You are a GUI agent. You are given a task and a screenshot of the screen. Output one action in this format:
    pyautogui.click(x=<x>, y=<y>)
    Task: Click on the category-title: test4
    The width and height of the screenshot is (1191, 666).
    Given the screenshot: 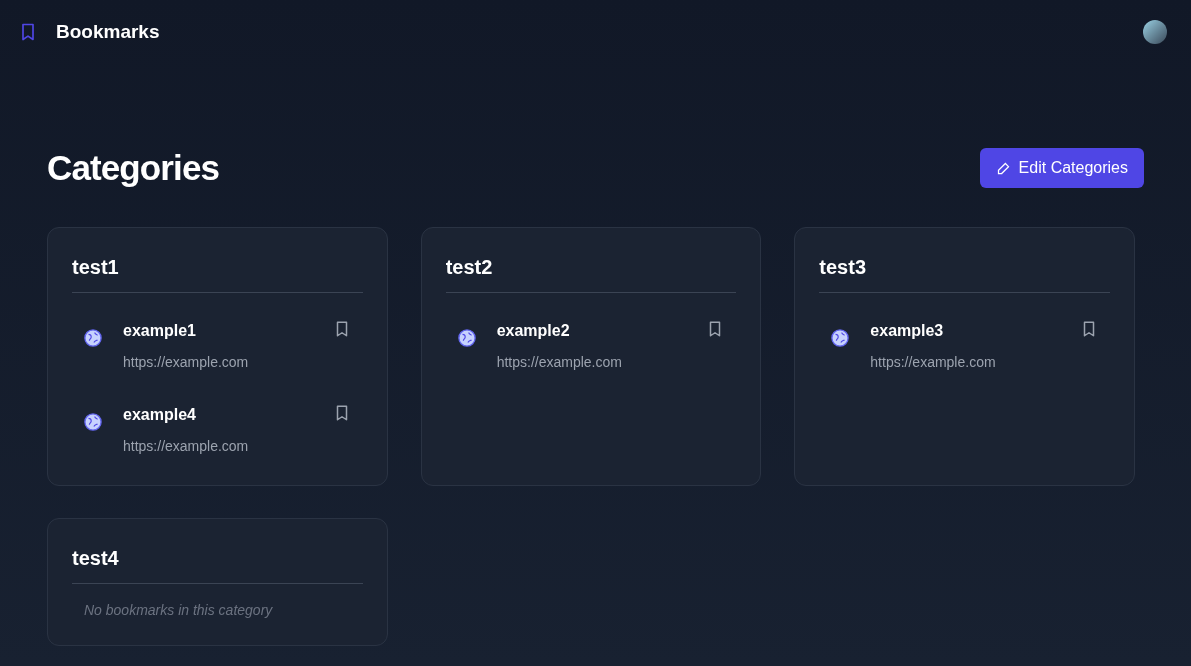 What is the action you would take?
    pyautogui.click(x=217, y=563)
    